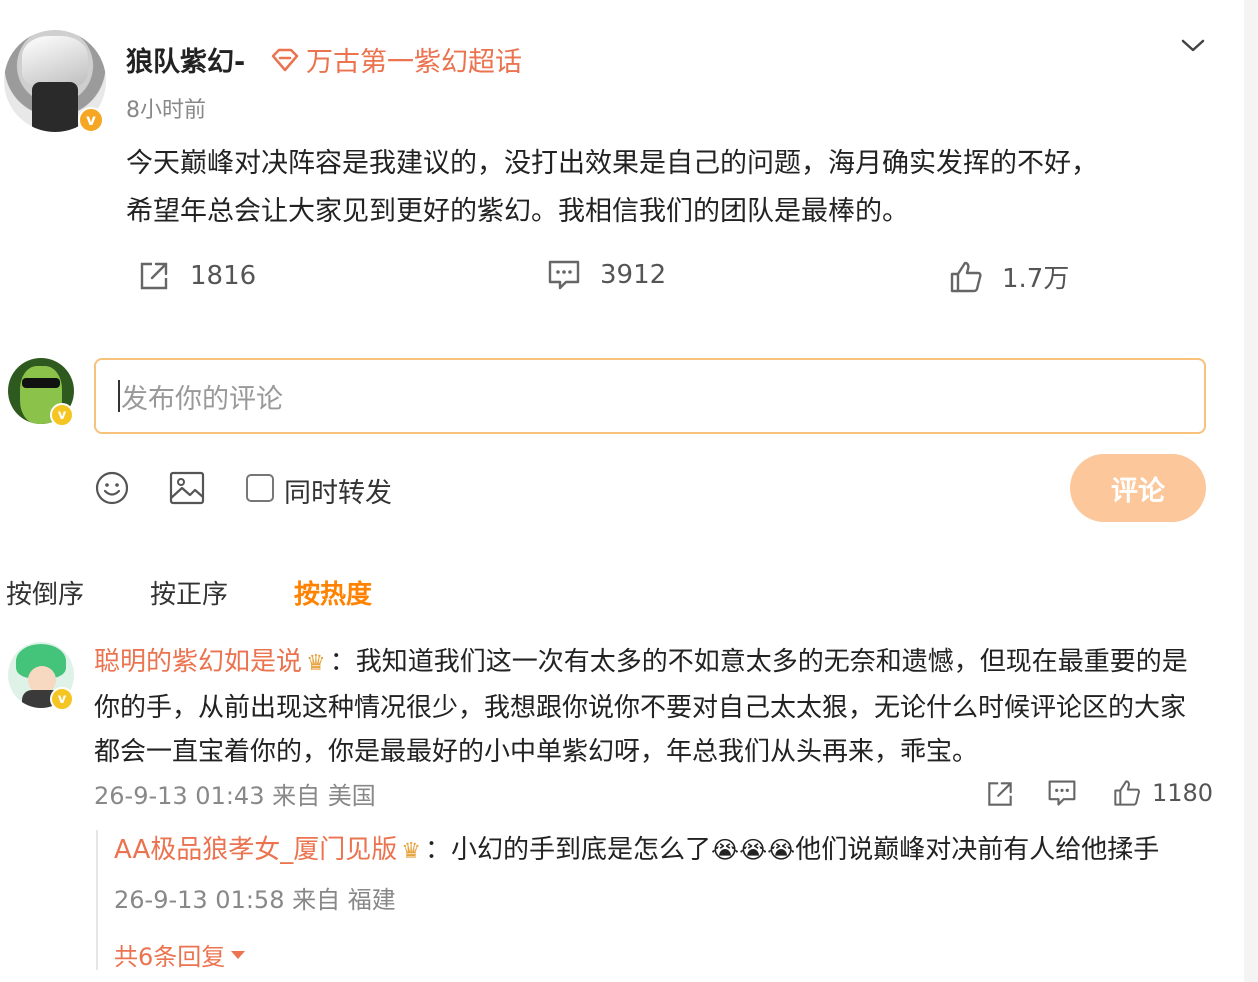  I want to click on commenter-username: 聪明的紫幻如是说, so click(198, 662).